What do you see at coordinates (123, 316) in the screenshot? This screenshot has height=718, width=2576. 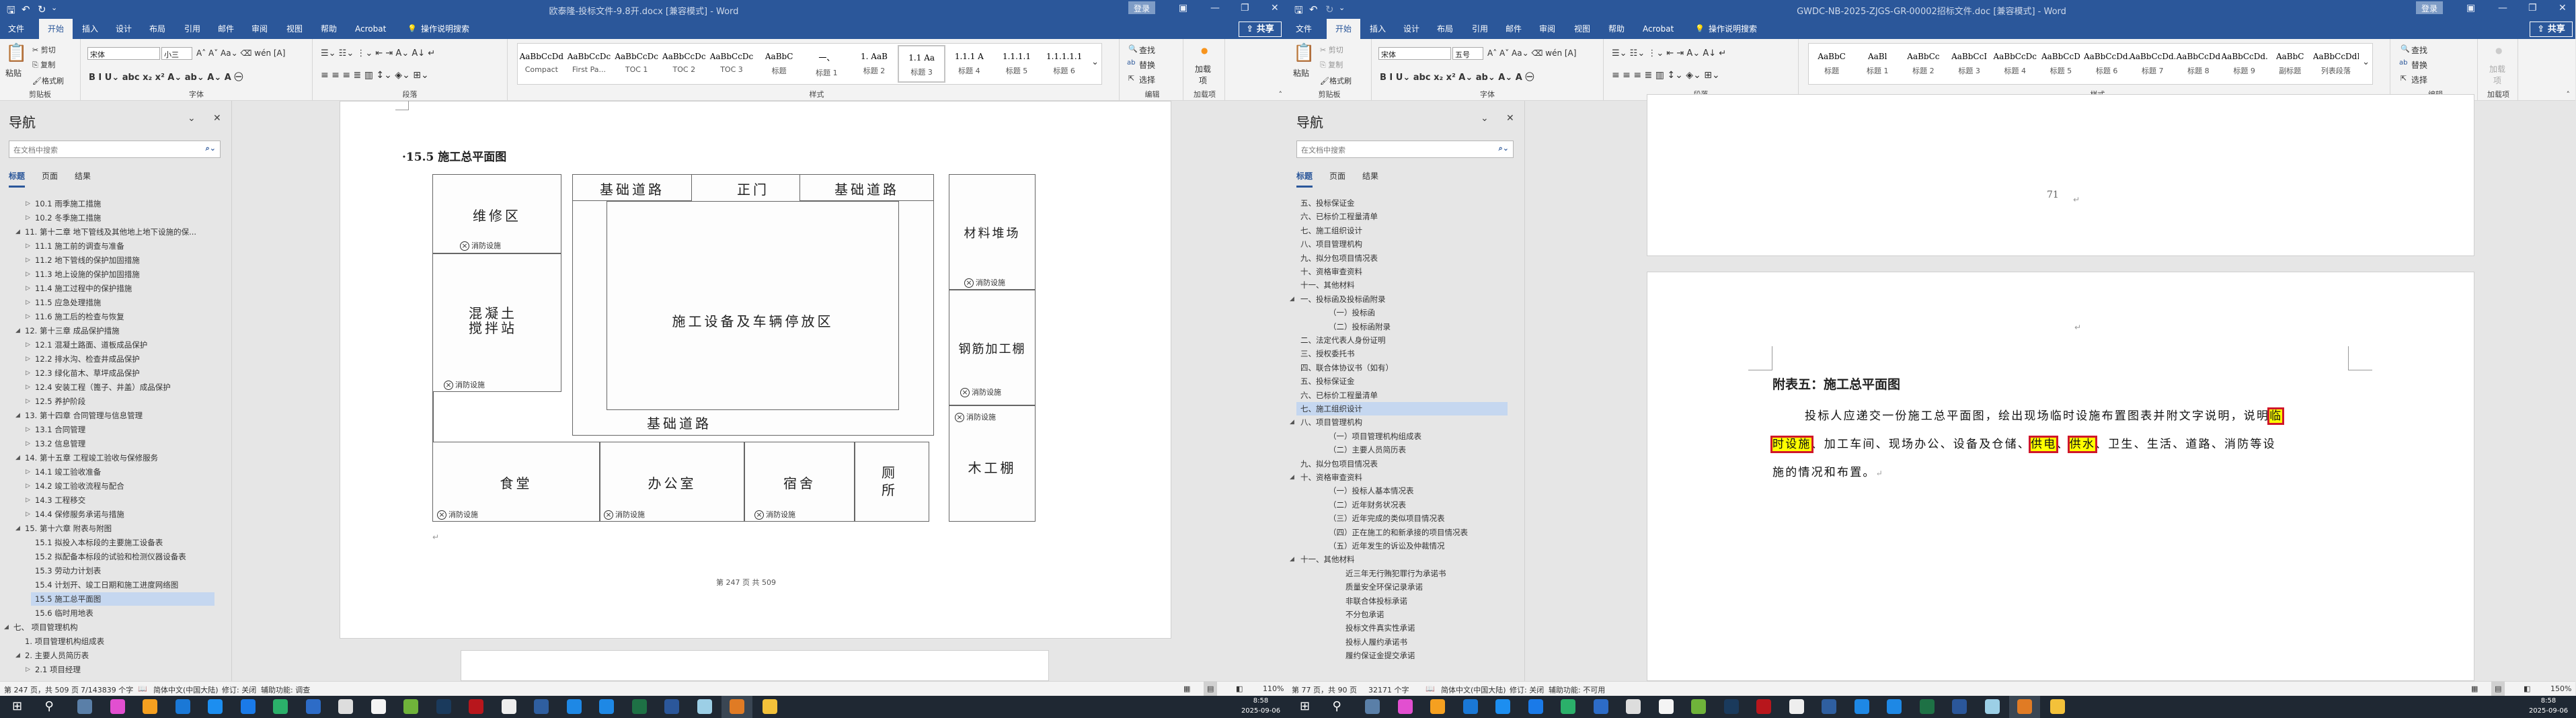 I see `nav-heading-item: 11.6 施工后的检查与恢复` at bounding box center [123, 316].